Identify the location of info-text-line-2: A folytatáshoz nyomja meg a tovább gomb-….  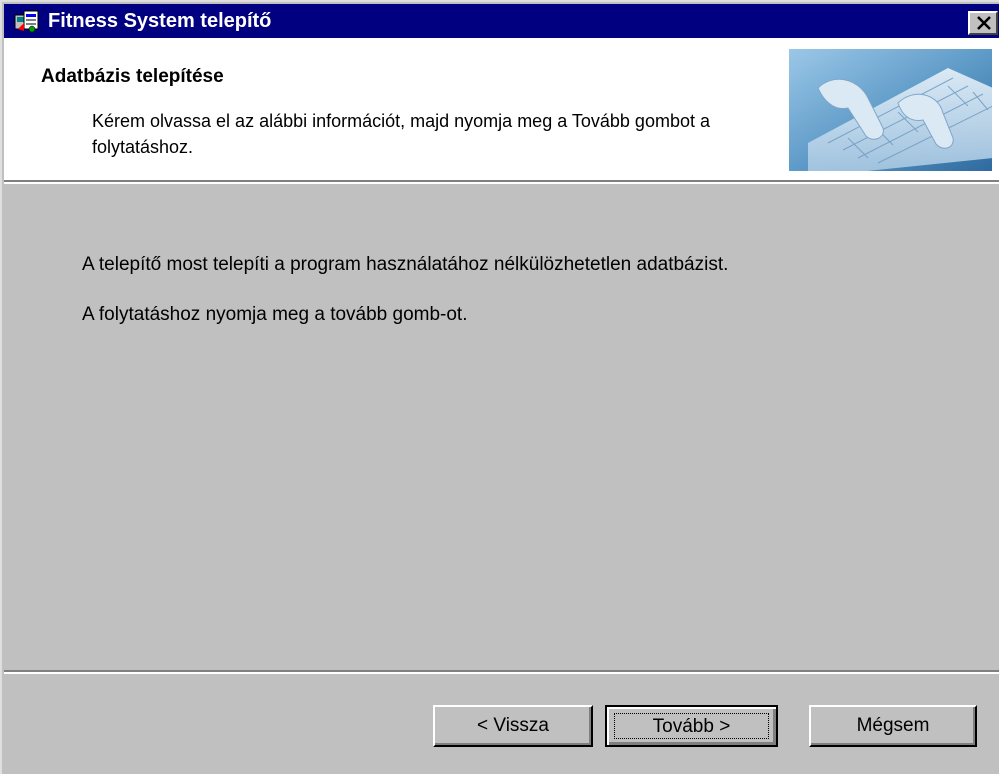
(275, 314).